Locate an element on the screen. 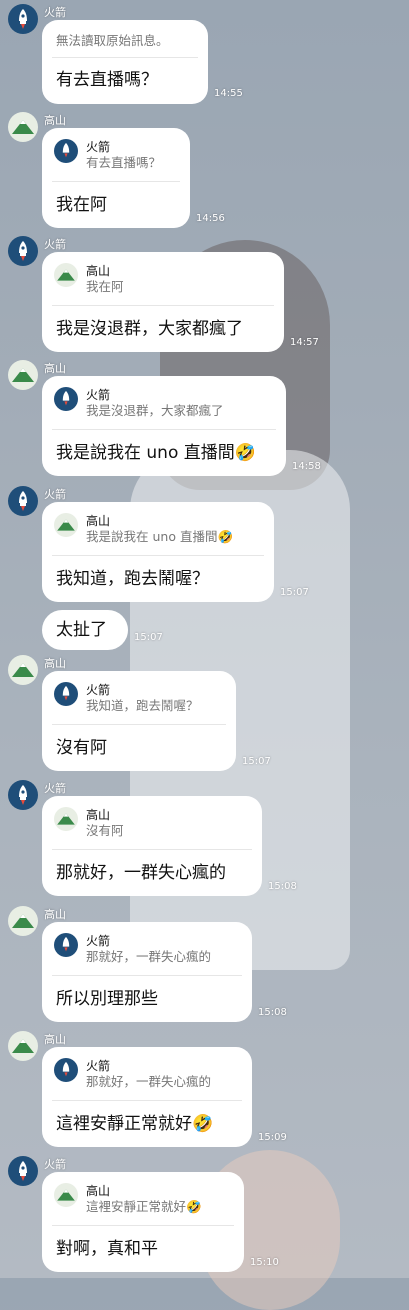 This screenshot has width=409, height=1310. reply-quote: 我是說我在 uno 直播間🤣 is located at coordinates (160, 536).